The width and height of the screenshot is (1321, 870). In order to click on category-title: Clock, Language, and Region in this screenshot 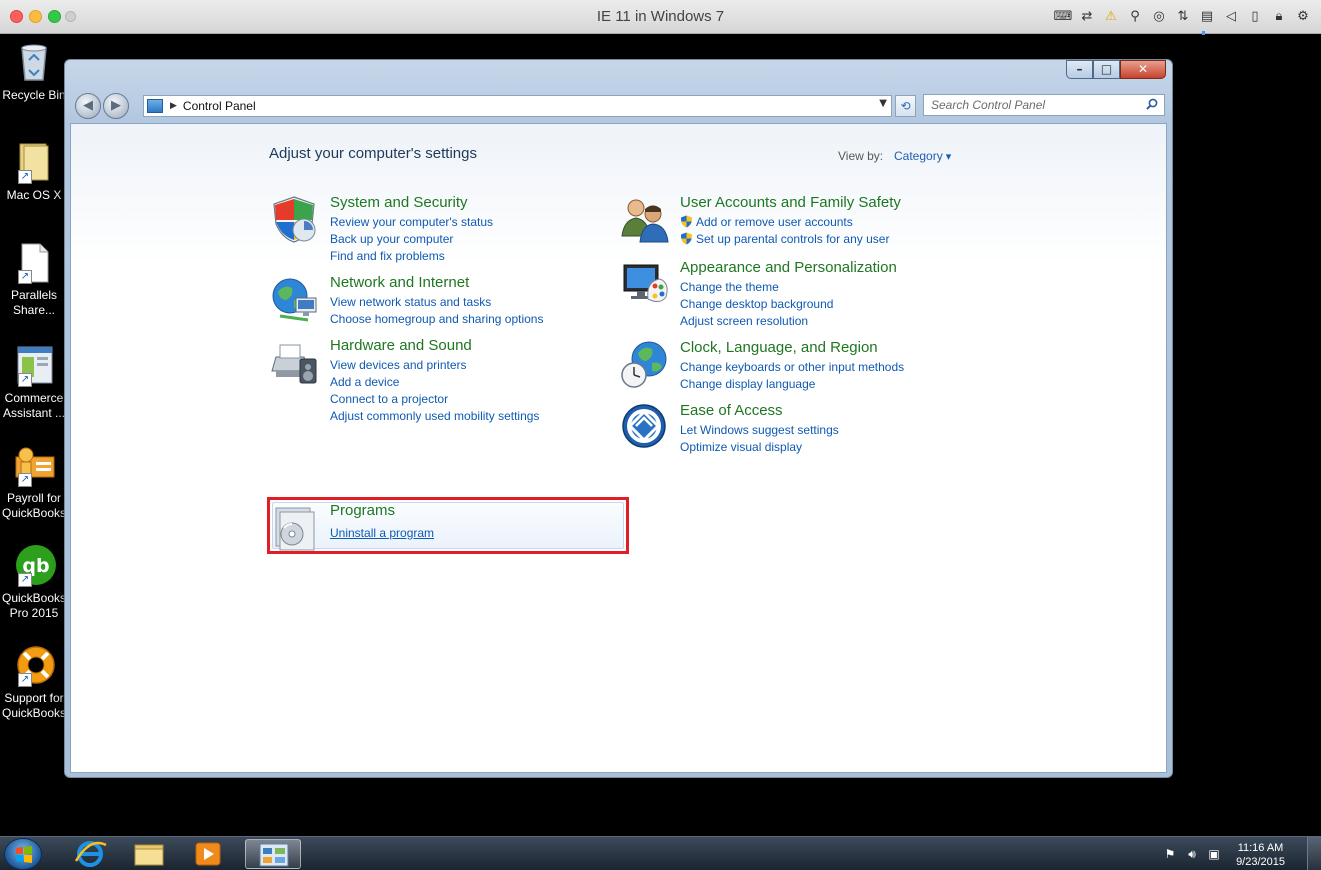, I will do `click(779, 347)`.